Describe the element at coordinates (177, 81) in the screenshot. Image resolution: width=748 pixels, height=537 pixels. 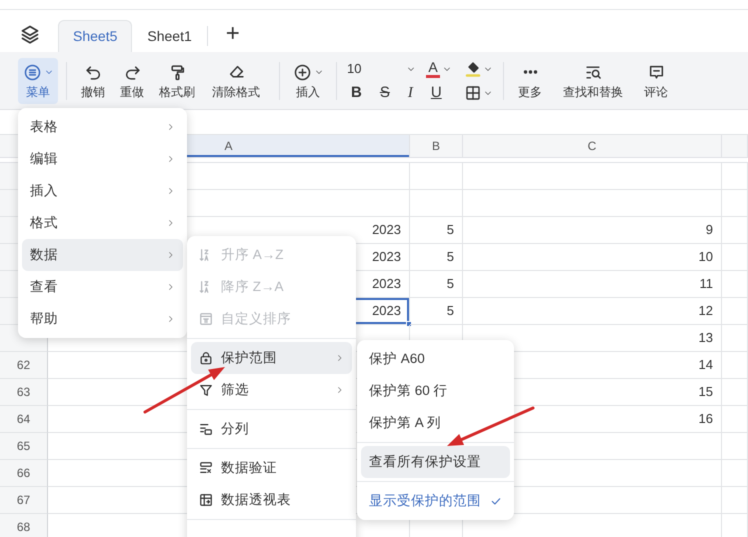
I see `format-painter-button: 格式刷` at that location.